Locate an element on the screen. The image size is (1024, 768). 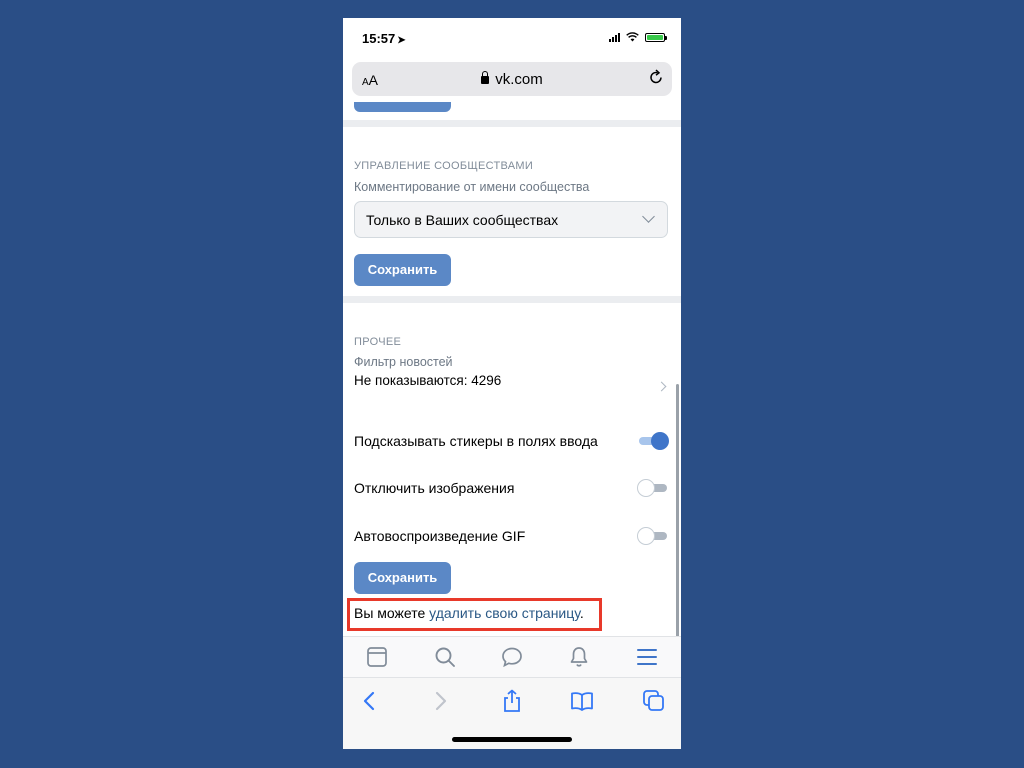
news-filter-value: Не показываются: 4296 is located at coordinates (428, 380).